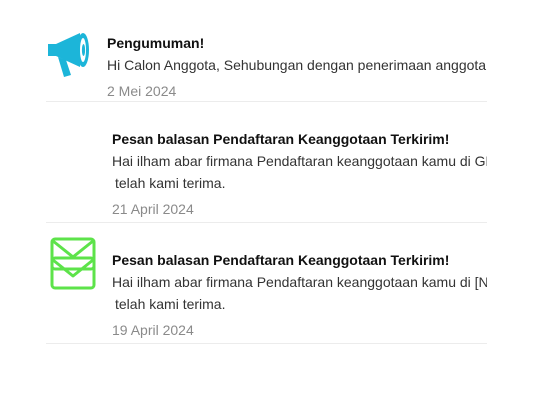  What do you see at coordinates (142, 91) in the screenshot?
I see `notification-date: 2 Mei 2024` at bounding box center [142, 91].